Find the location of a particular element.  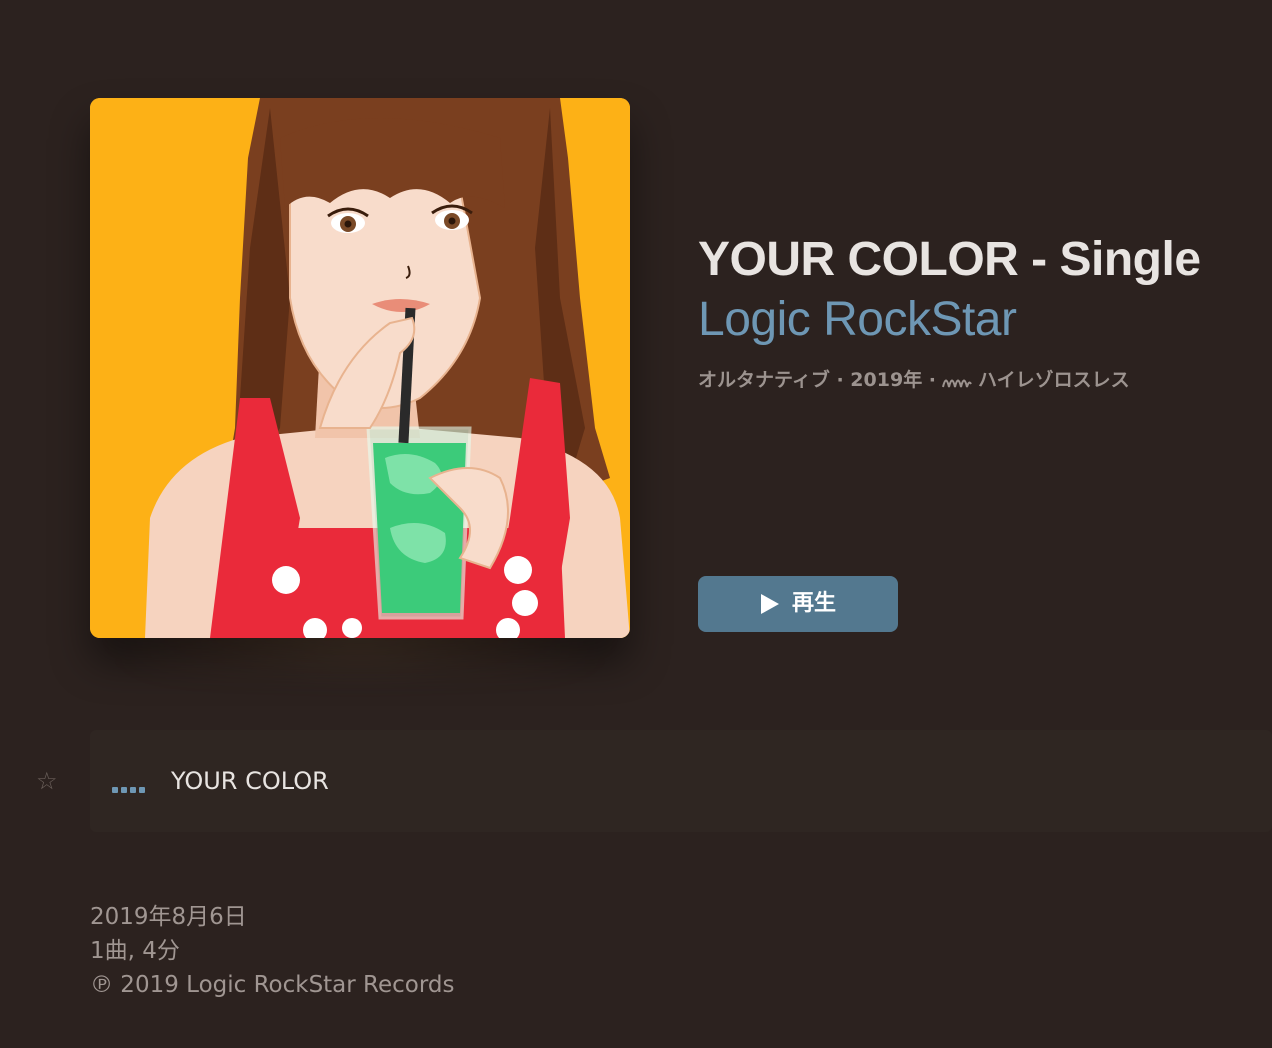

album-meta: オルタナティブ · 2019年 · ハイレゾロスレス is located at coordinates (914, 380).